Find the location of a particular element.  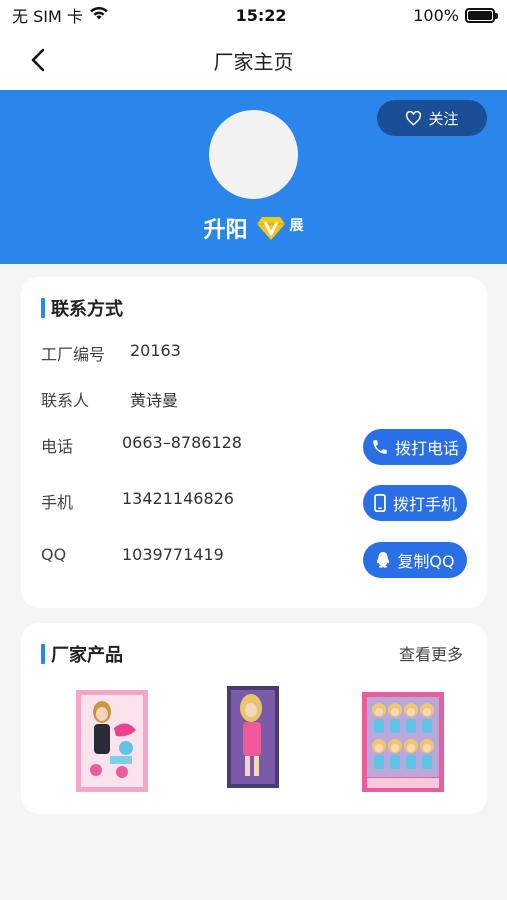

qq-label: QQ is located at coordinates (54, 554).